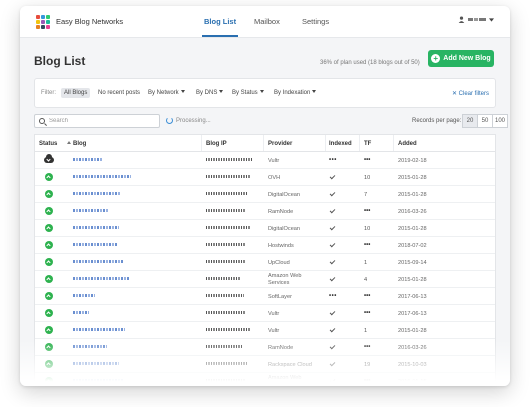 Image resolution: width=530 pixels, height=407 pixels. I want to click on added-date: 2016-03-26, so click(412, 348).